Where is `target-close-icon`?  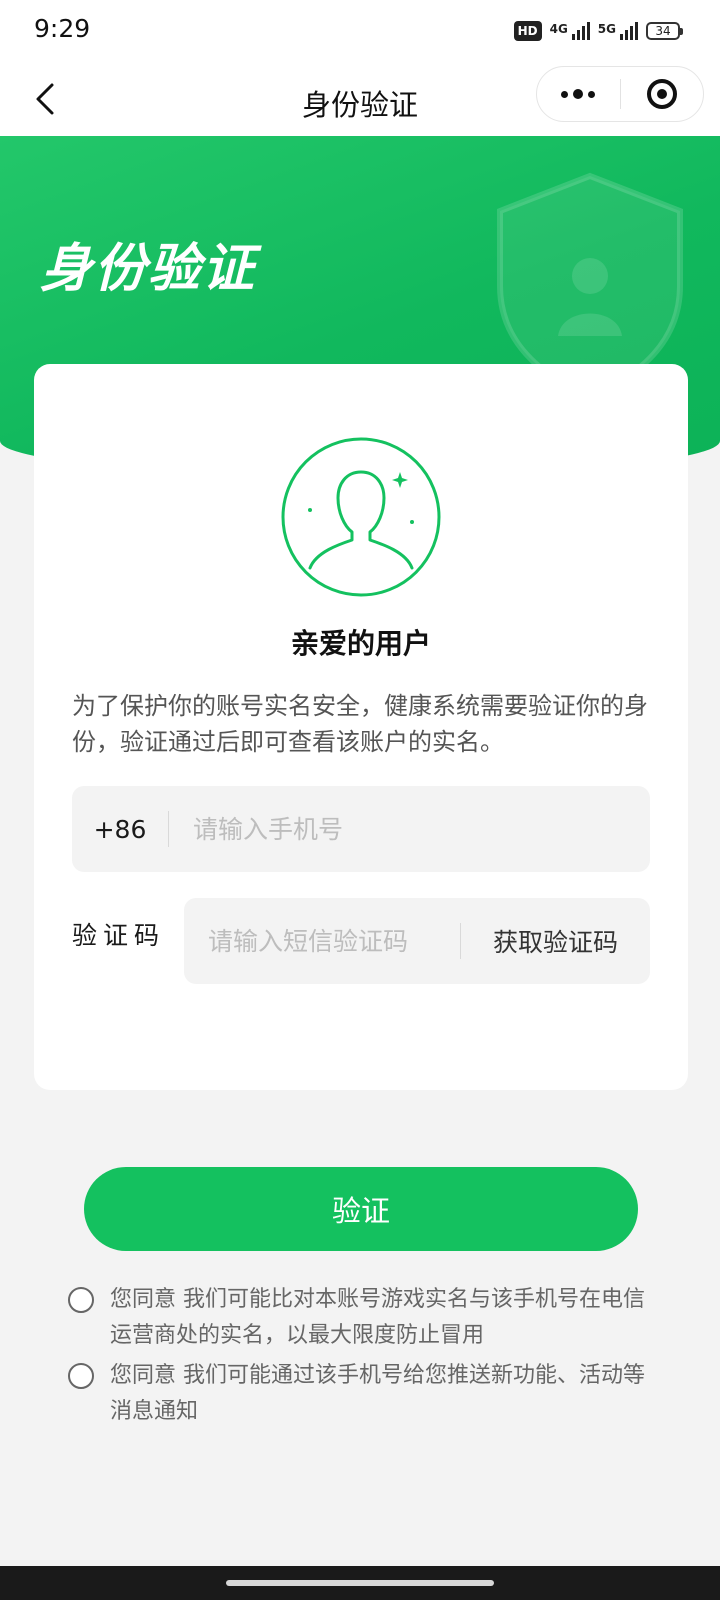
target-close-icon is located at coordinates (661, 94).